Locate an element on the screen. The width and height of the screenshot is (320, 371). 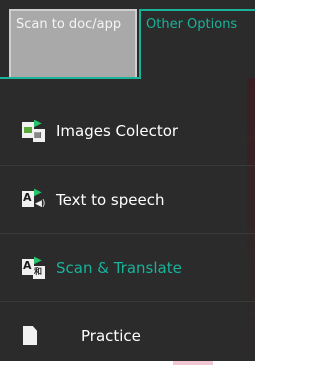
tab-underline is located at coordinates (69, 78).